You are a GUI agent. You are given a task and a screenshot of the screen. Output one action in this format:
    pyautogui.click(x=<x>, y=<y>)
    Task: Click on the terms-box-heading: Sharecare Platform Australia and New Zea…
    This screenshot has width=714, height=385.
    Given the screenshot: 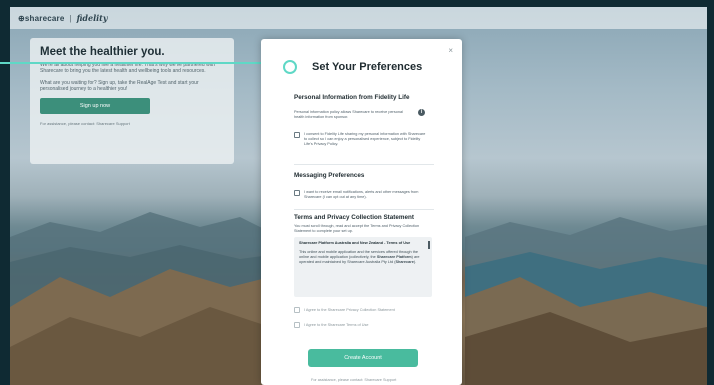 What is the action you would take?
    pyautogui.click(x=355, y=243)
    